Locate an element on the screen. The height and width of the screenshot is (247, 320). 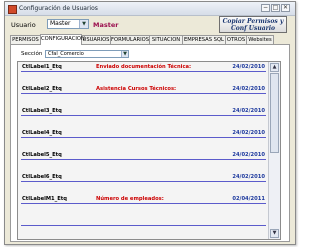
field-name: CtlLabel2_Etq is located at coordinates (42, 89).